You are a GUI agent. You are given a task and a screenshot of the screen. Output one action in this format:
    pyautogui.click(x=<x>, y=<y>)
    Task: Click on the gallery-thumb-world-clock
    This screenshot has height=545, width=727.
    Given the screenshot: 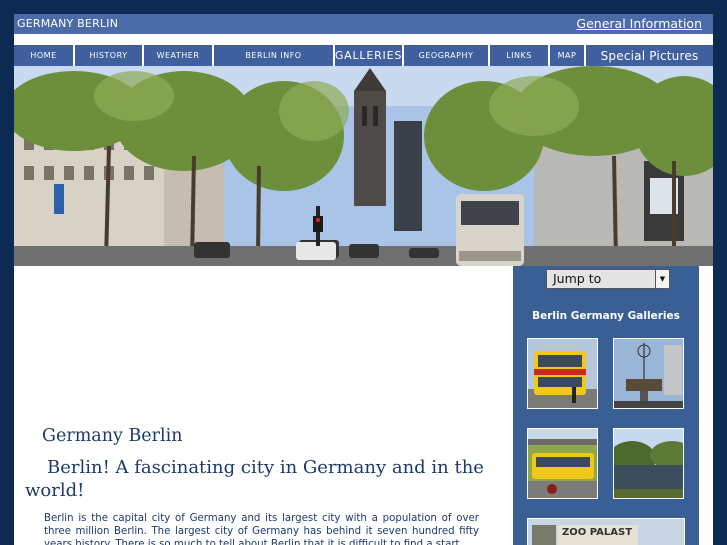 What is the action you would take?
    pyautogui.click(x=648, y=373)
    